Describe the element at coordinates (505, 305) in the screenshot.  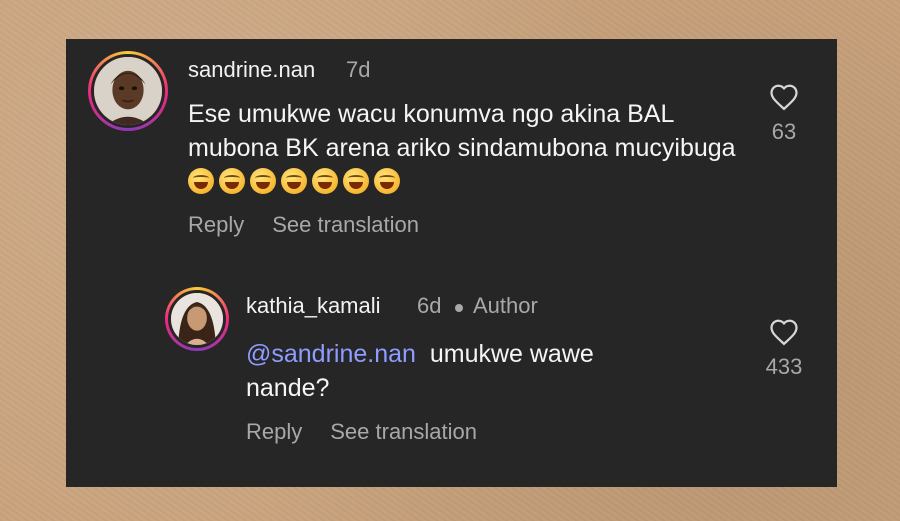
I see `author-badge: Author` at that location.